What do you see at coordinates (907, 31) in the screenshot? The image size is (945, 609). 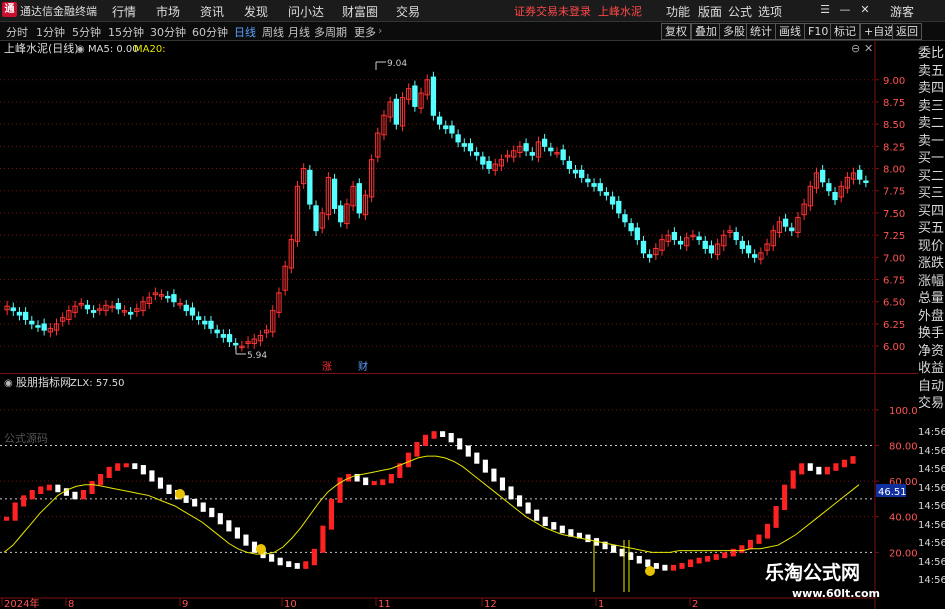 I see `btn-fanhui: 返回` at bounding box center [907, 31].